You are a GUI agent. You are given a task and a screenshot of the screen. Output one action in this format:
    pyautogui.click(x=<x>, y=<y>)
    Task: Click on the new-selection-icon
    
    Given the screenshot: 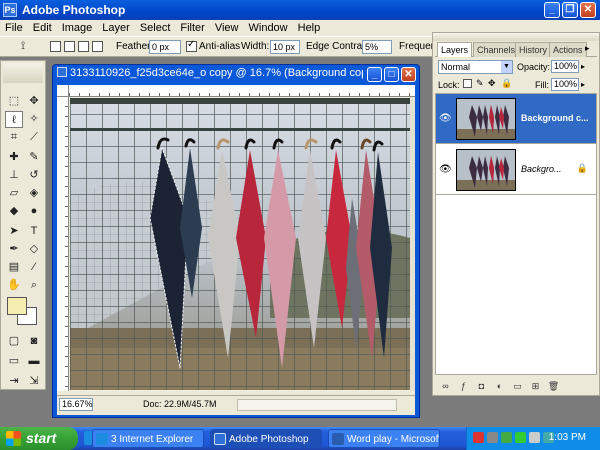 What is the action you would take?
    pyautogui.click(x=55, y=46)
    